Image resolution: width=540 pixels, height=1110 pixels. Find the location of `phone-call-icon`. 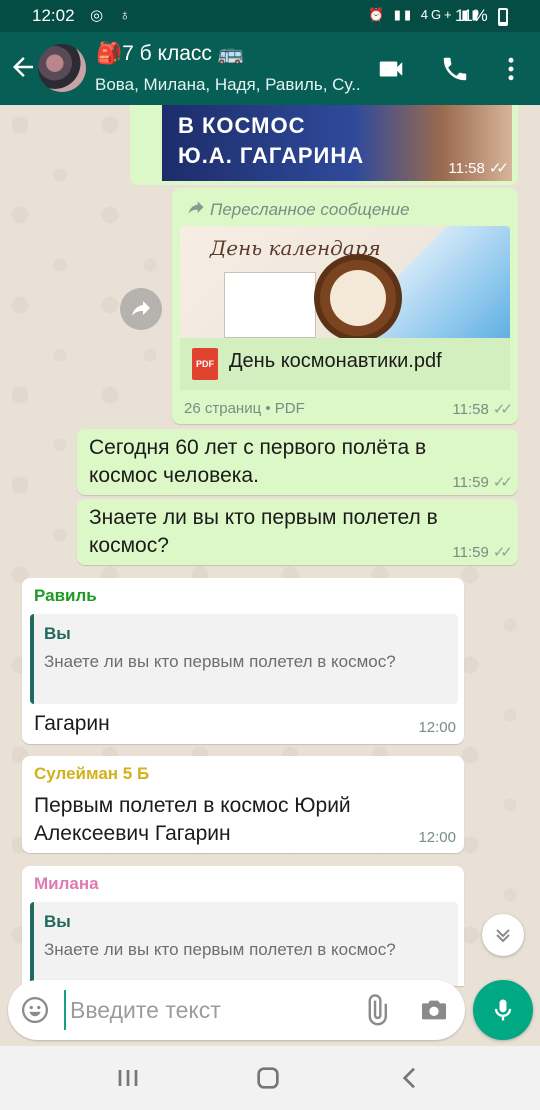

phone-call-icon is located at coordinates (455, 69).